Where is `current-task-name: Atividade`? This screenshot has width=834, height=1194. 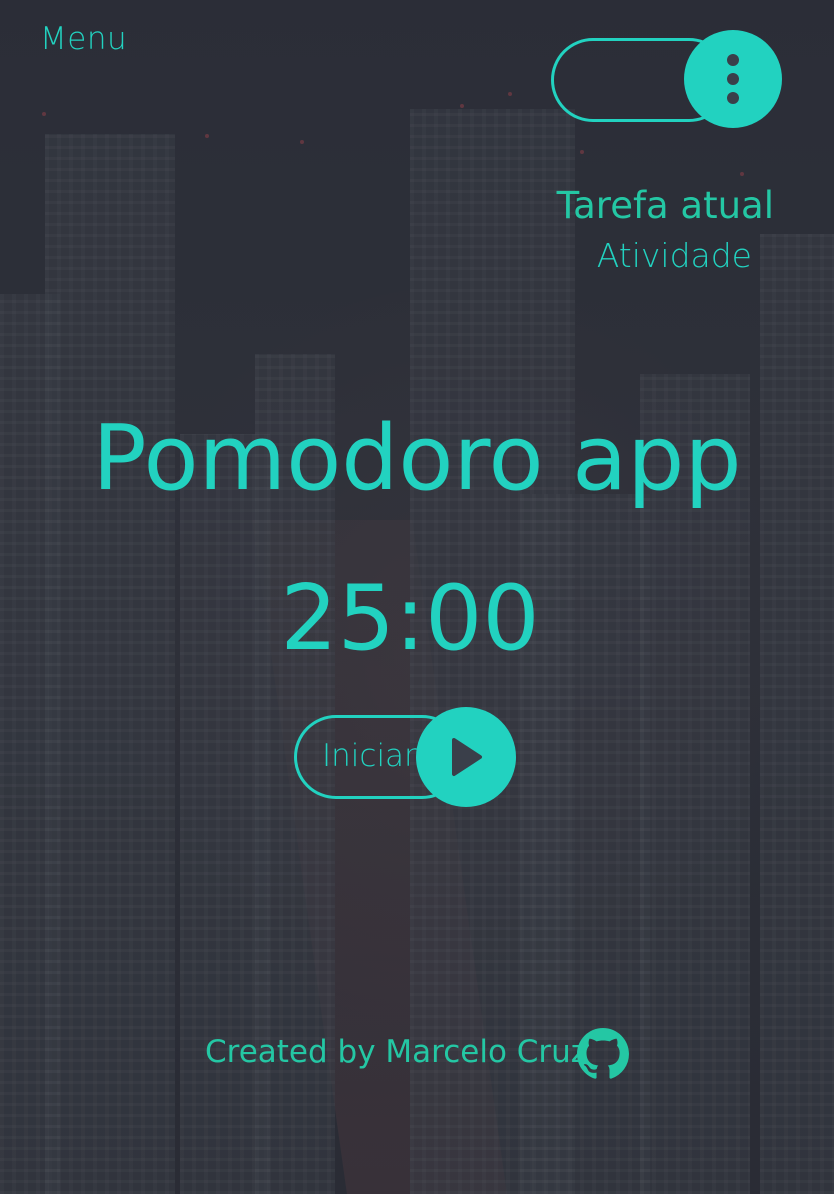 current-task-name: Atividade is located at coordinates (674, 255).